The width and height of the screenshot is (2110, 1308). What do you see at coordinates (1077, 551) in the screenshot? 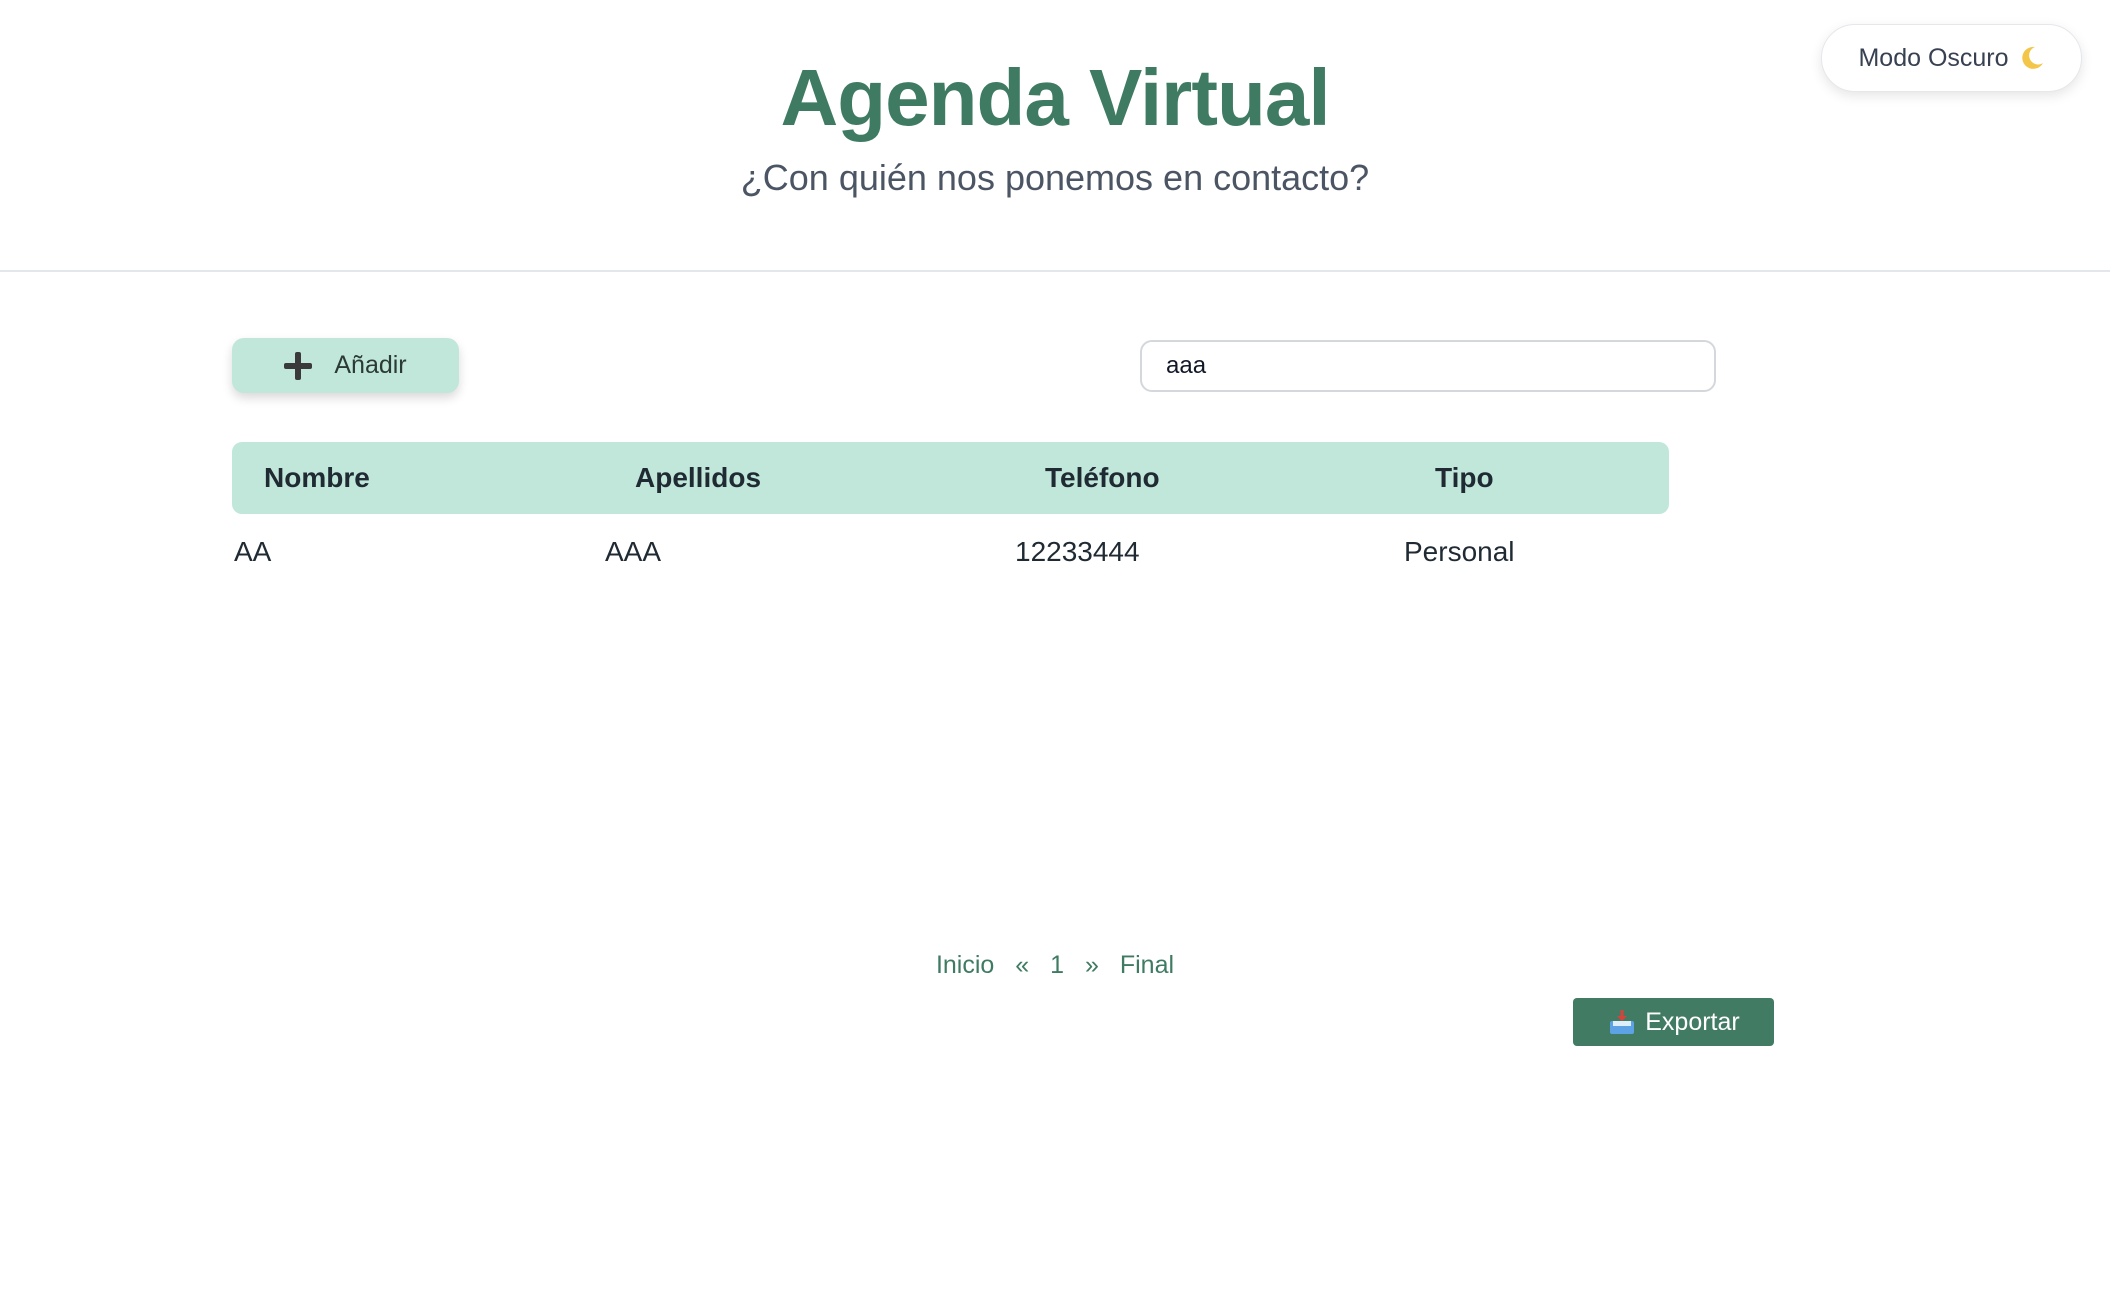
I see `cell-telefono: 12233444` at bounding box center [1077, 551].